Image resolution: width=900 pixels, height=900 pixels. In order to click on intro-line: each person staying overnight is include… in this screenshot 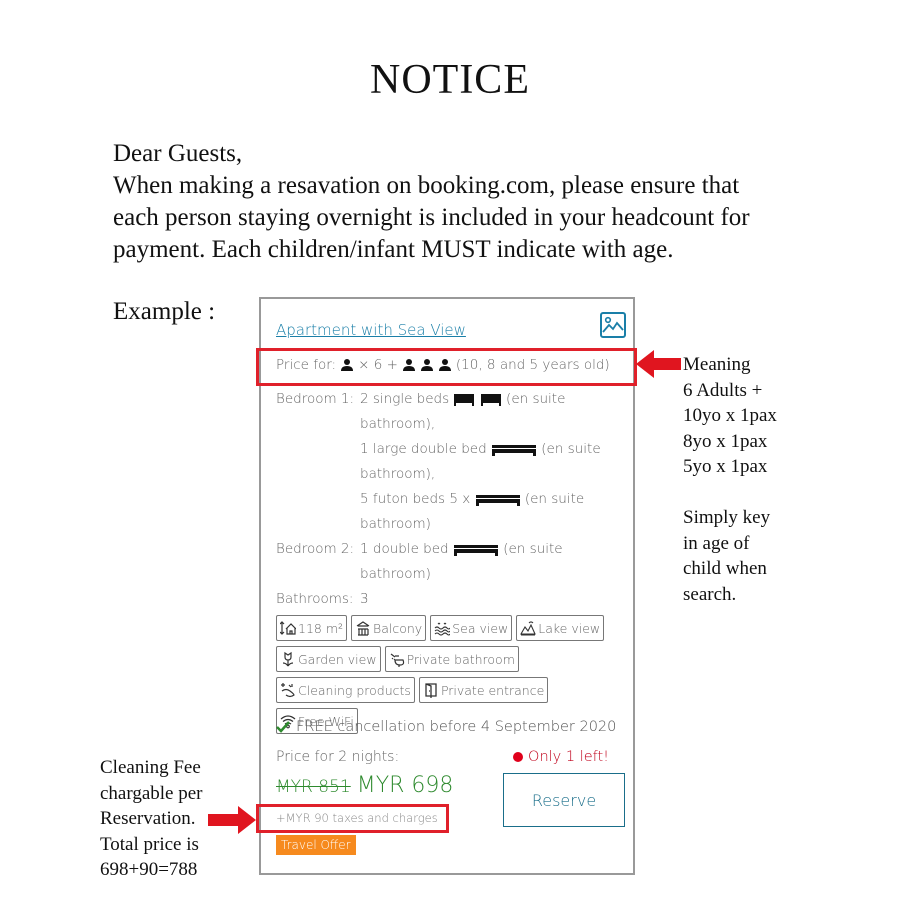, I will do `click(431, 217)`.